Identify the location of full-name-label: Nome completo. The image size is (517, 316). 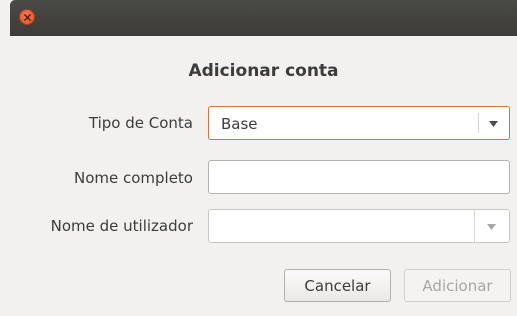
(133, 178).